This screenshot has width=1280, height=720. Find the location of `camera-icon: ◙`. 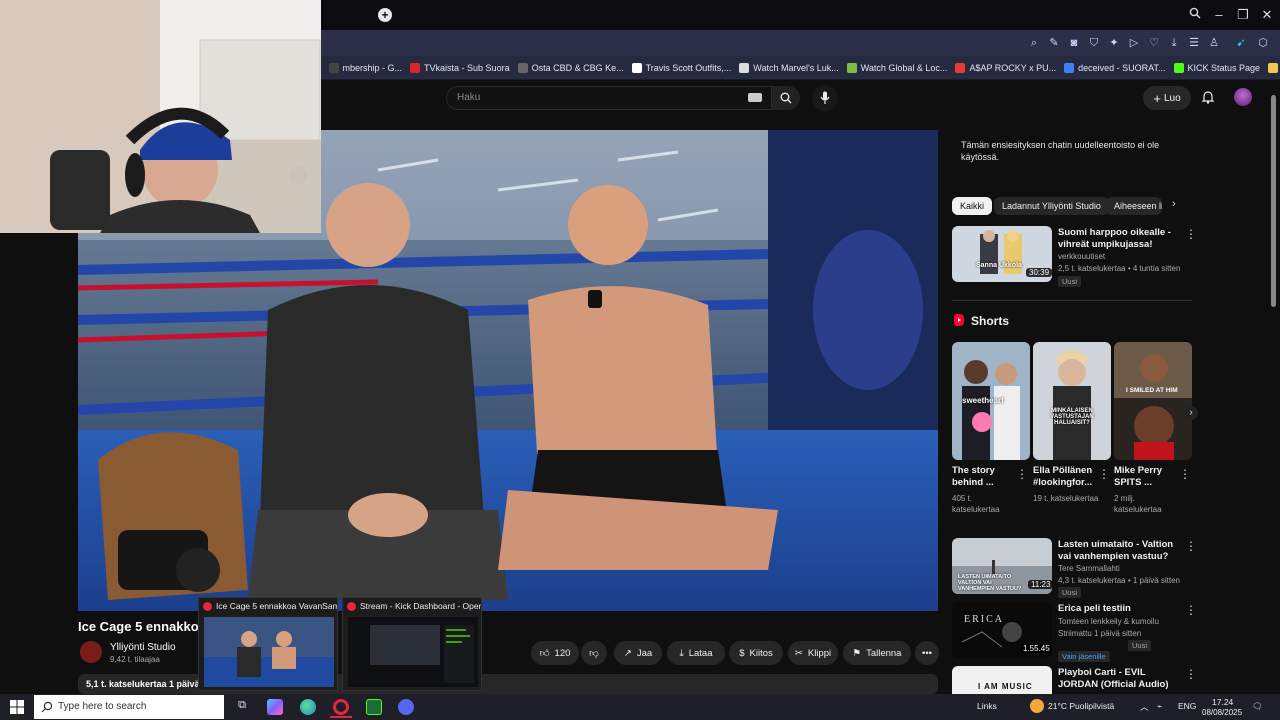

camera-icon: ◙ is located at coordinates (1074, 43).